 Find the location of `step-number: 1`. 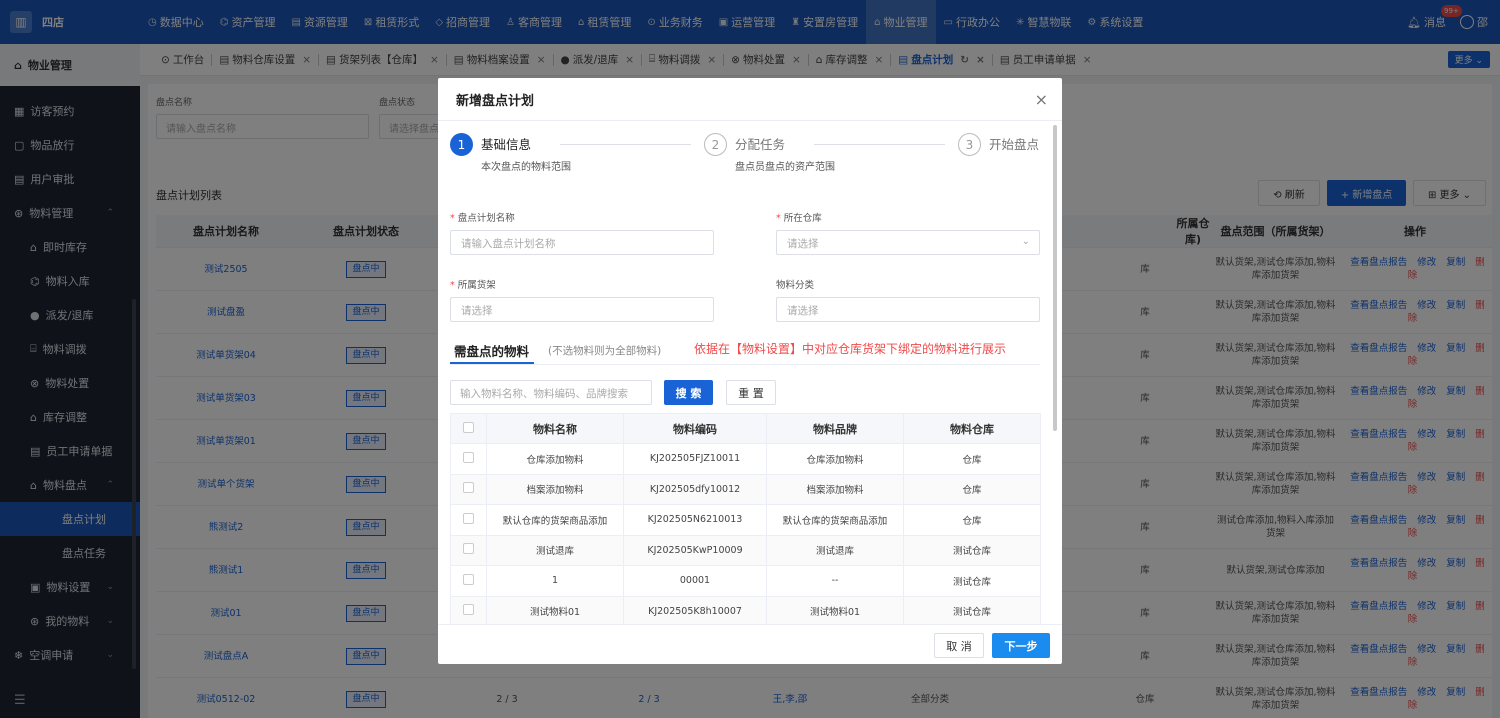

step-number: 1 is located at coordinates (461, 144).